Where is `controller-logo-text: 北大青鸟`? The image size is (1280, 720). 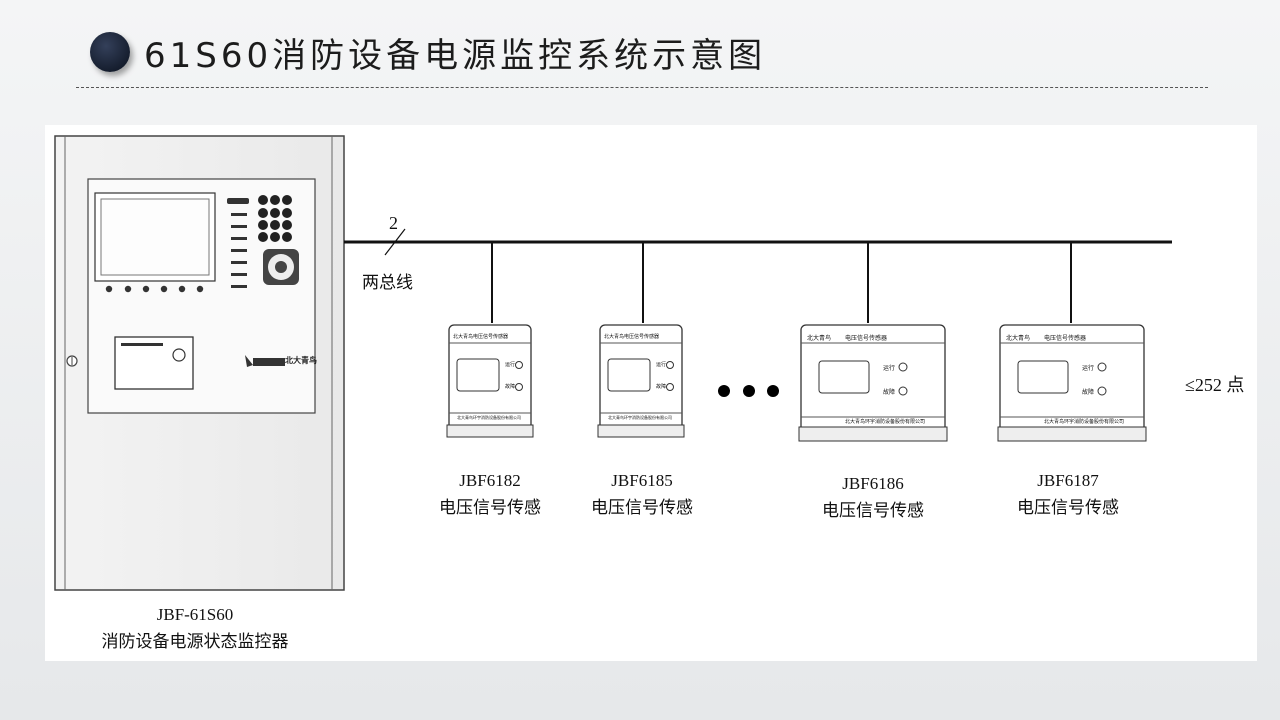
controller-logo-text: 北大青鸟 is located at coordinates (301, 360).